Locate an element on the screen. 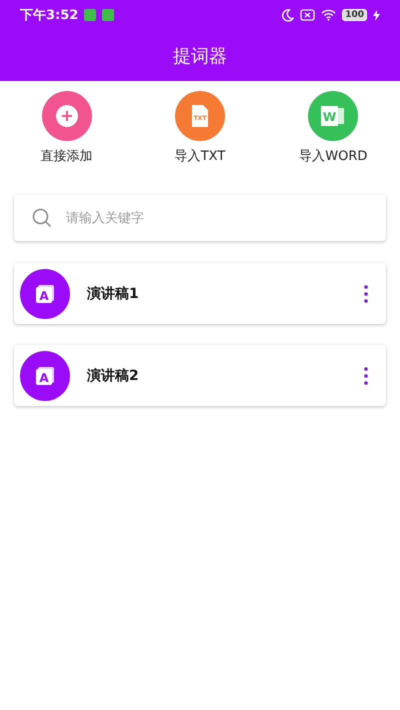 This screenshot has width=400, height=710. word-action-icon: W is located at coordinates (333, 116).